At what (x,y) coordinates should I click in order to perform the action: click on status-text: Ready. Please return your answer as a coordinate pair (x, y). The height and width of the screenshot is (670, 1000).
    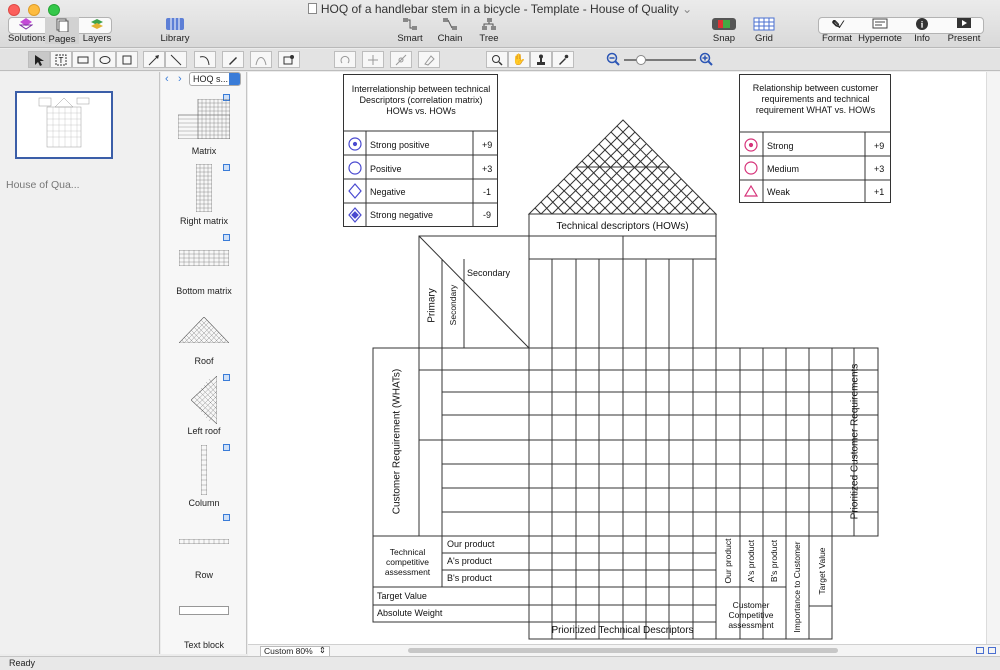
    Looking at the image, I should click on (22, 663).